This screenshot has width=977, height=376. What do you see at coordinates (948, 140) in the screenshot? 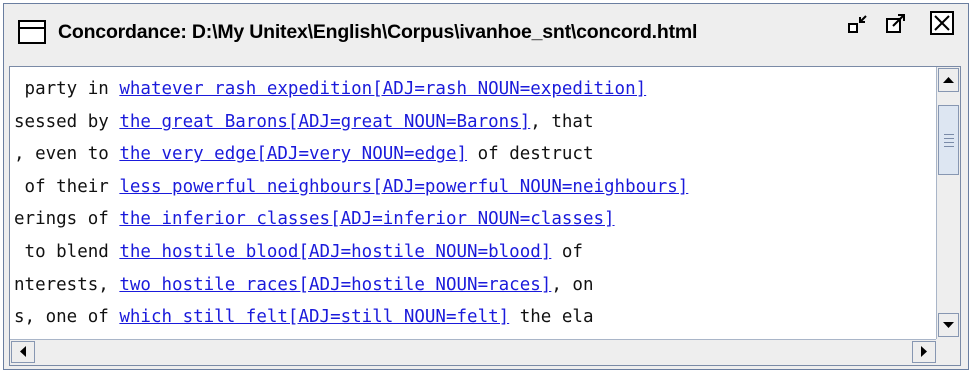
I see `vertical-scroll-thumb` at bounding box center [948, 140].